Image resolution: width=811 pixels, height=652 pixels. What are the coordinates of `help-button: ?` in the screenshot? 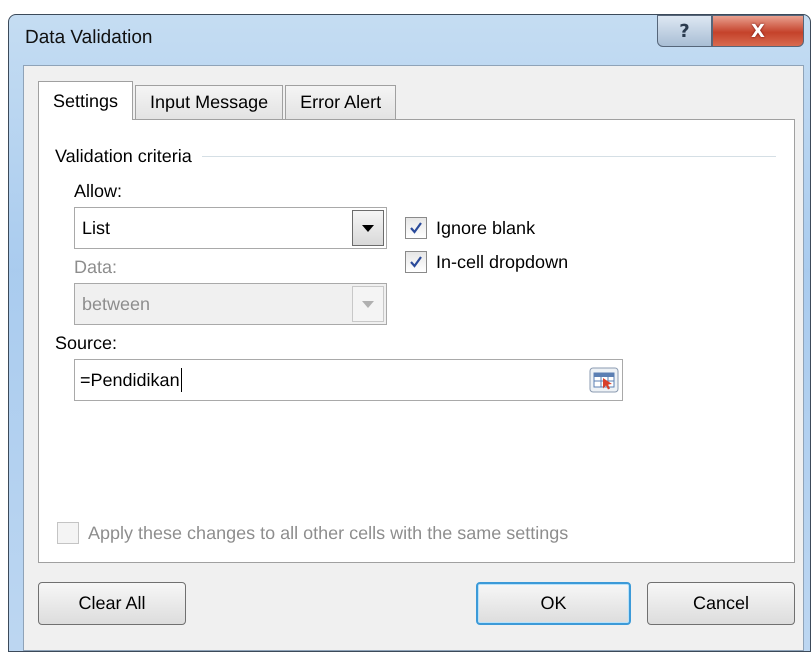 It's located at (684, 31).